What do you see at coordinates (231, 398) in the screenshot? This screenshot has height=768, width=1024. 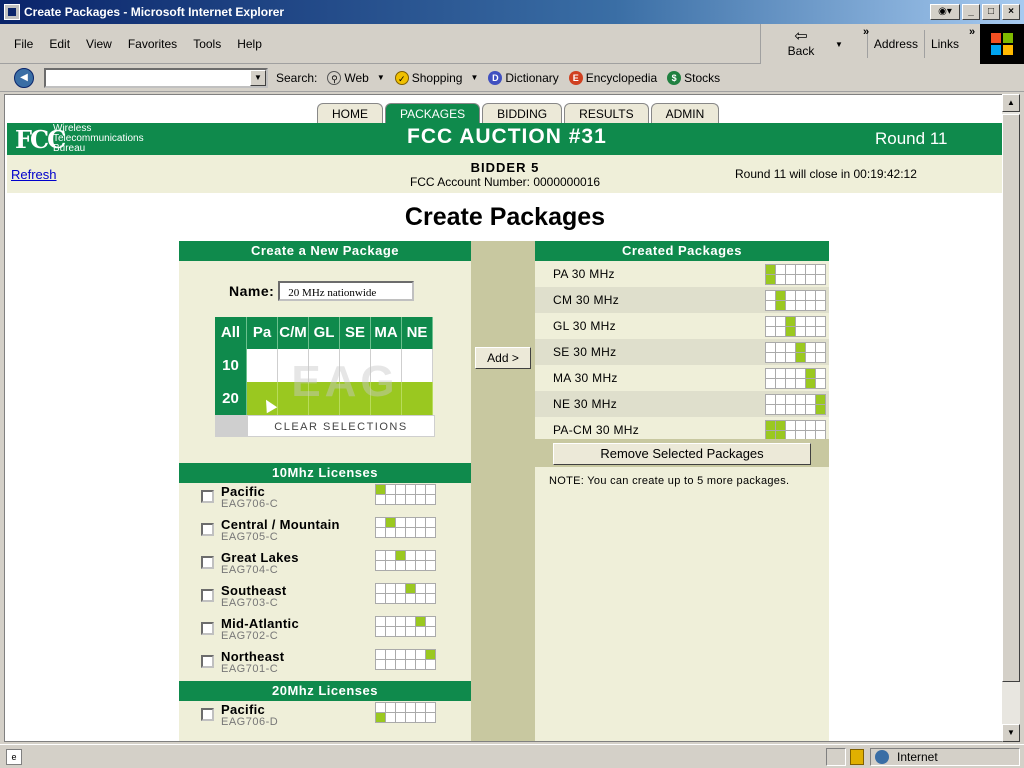 I see `grid-row-20-header: 20` at bounding box center [231, 398].